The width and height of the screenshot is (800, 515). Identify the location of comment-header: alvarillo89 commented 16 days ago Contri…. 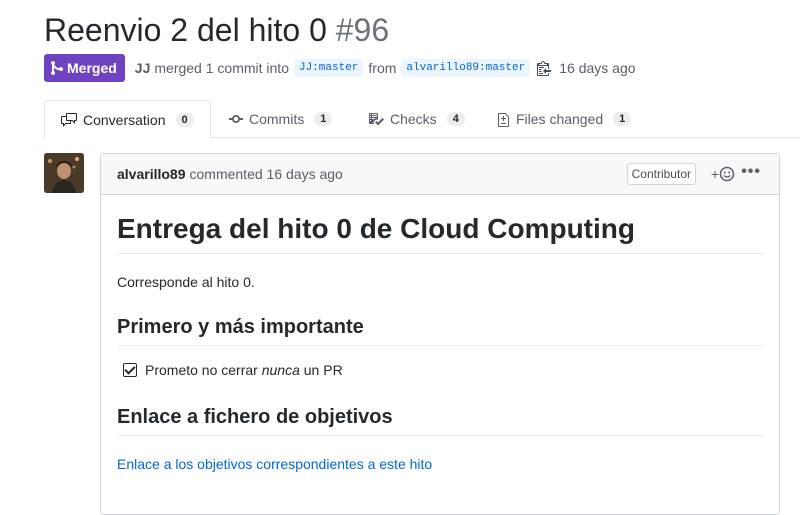
(440, 174).